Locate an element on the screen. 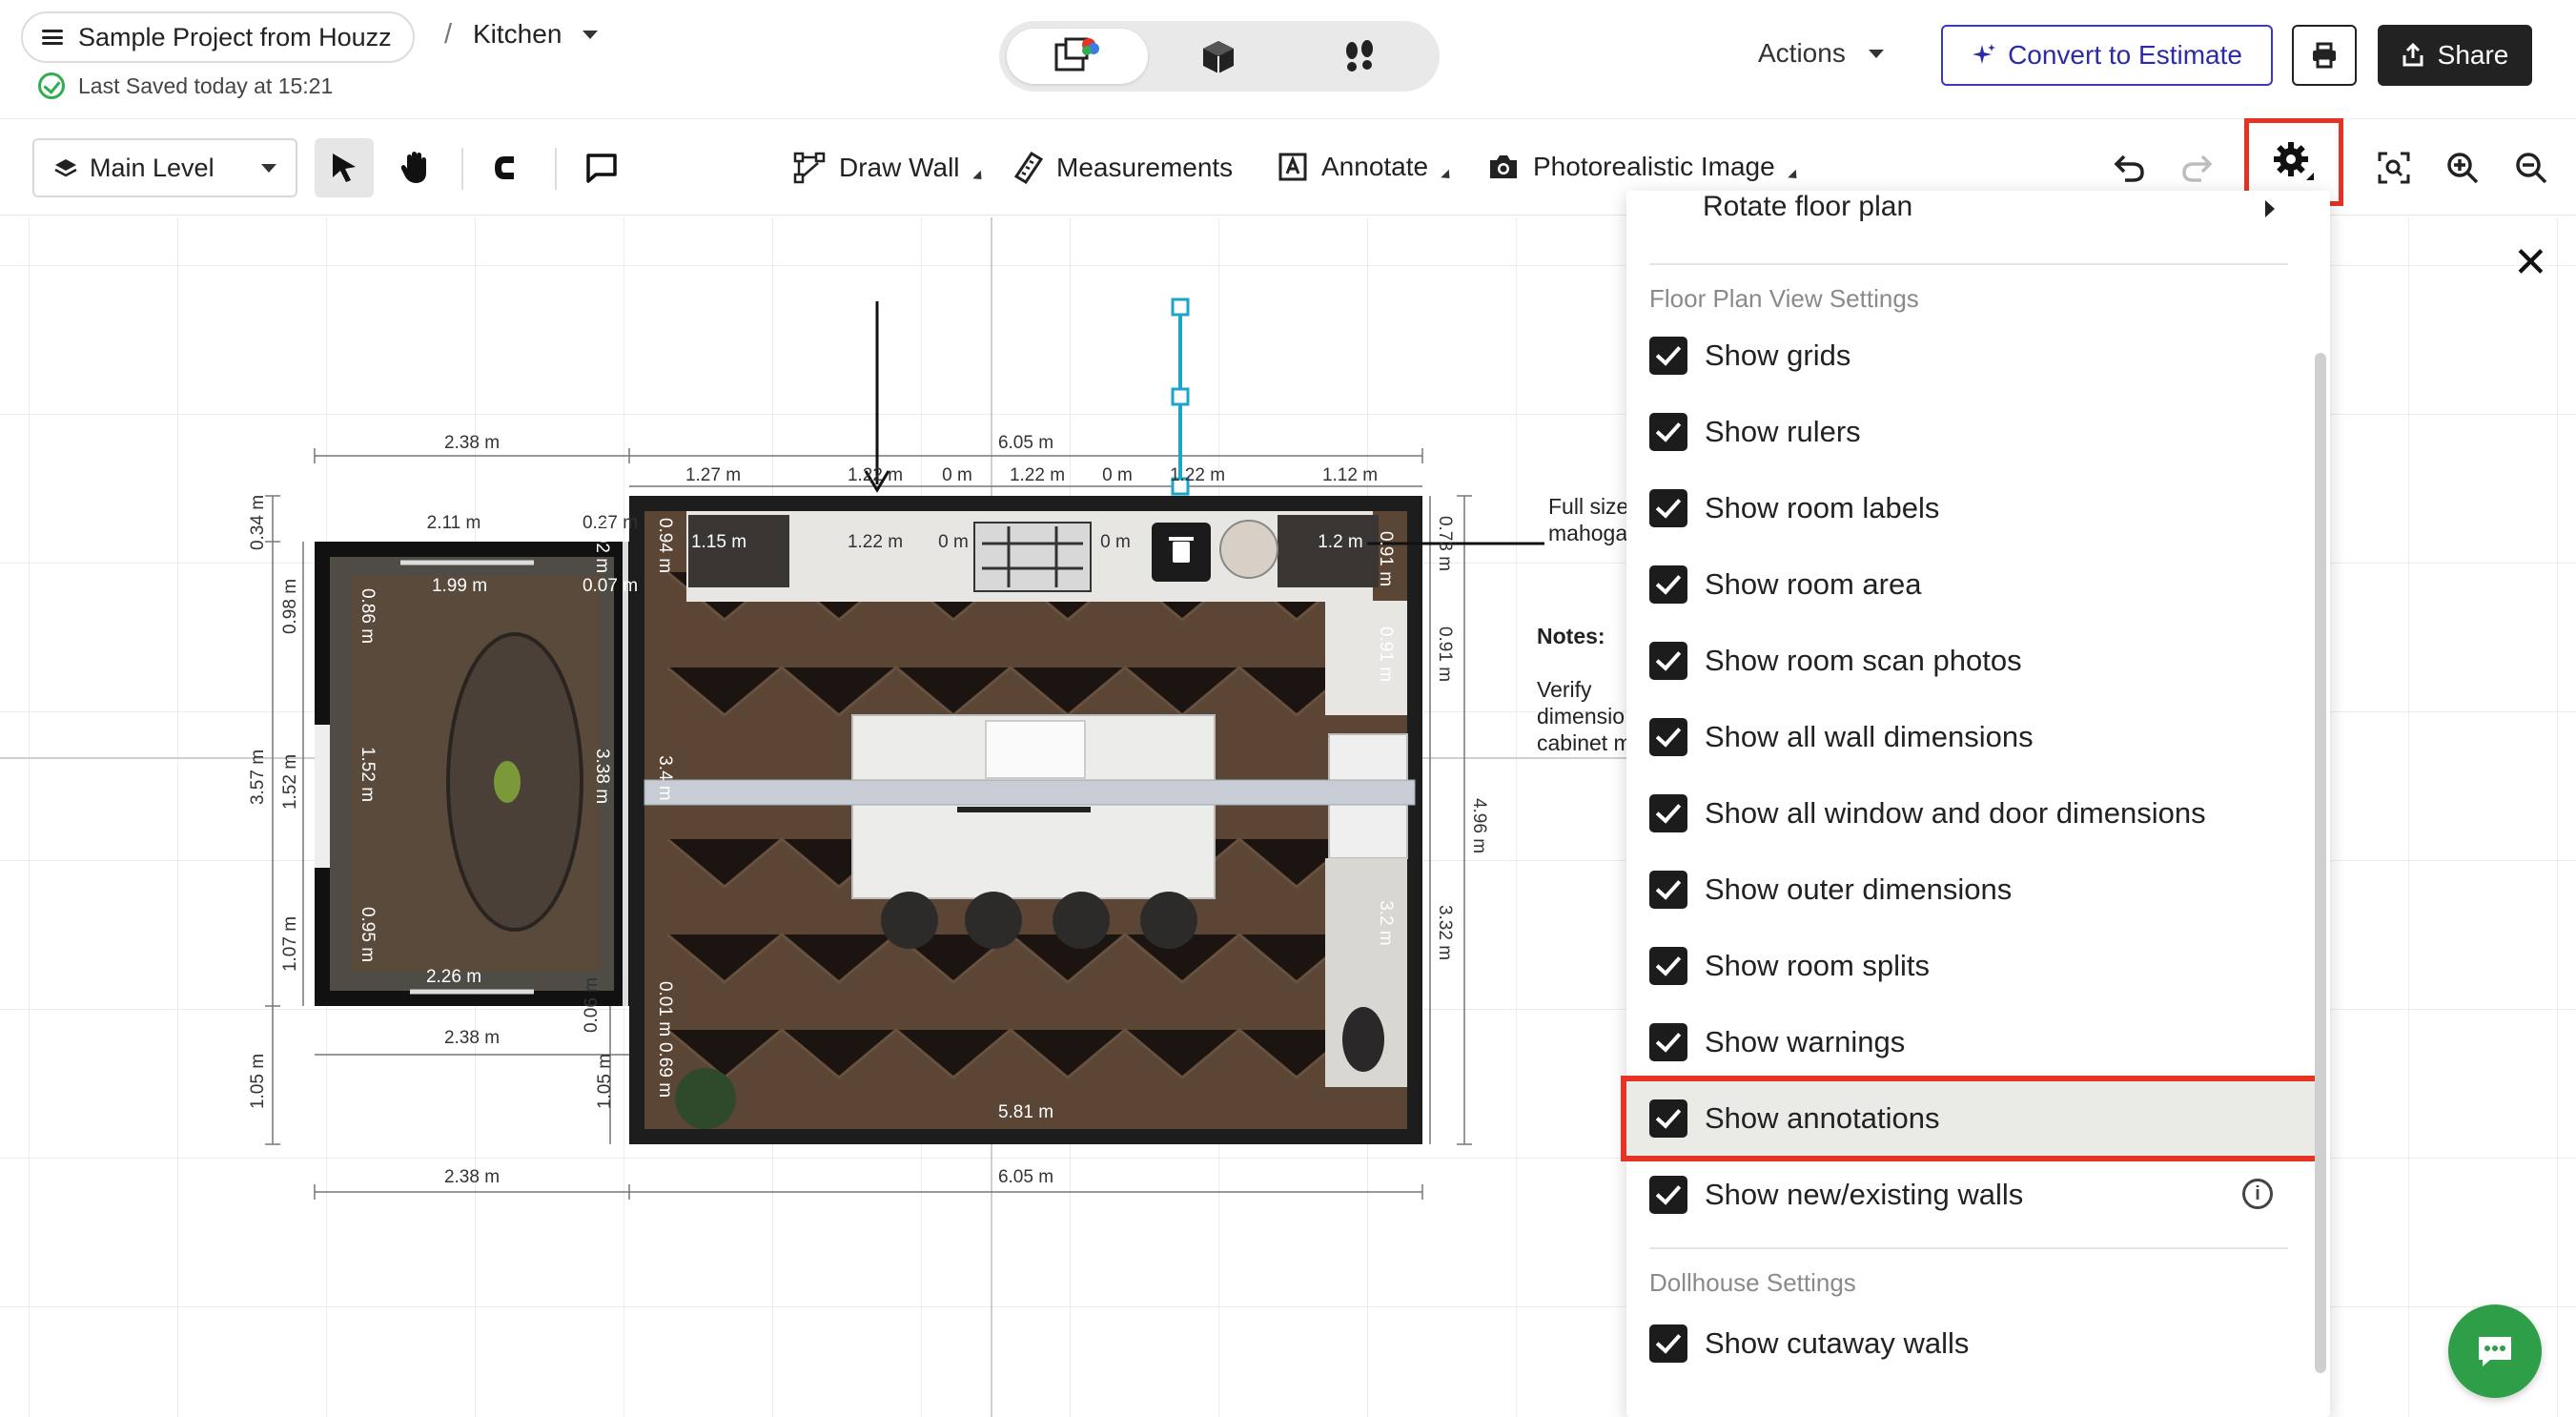 The height and width of the screenshot is (1417, 2576). convert-to-estimate-button: Convert to Estimate is located at coordinates (2107, 55).